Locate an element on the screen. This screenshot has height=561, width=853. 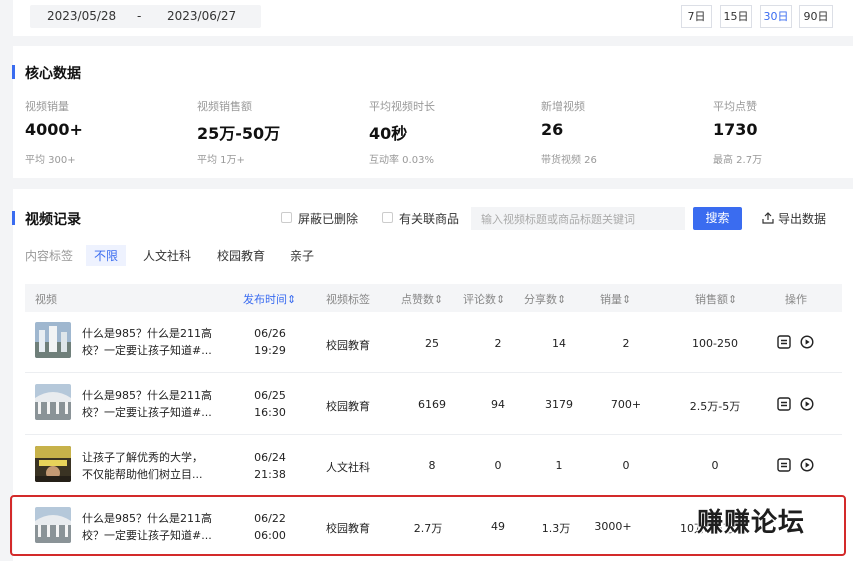
tag-all: 不限 is located at coordinates (106, 255).